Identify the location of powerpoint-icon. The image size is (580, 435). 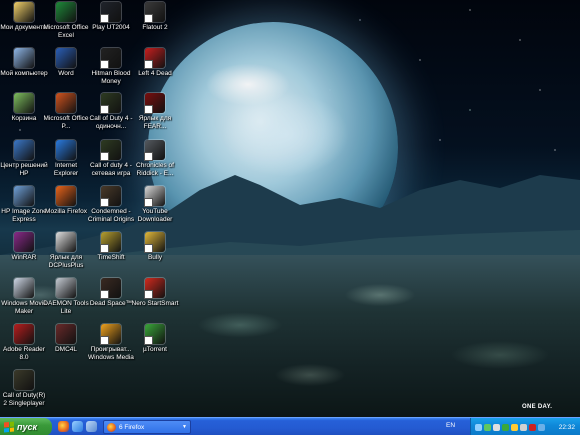
(66, 103).